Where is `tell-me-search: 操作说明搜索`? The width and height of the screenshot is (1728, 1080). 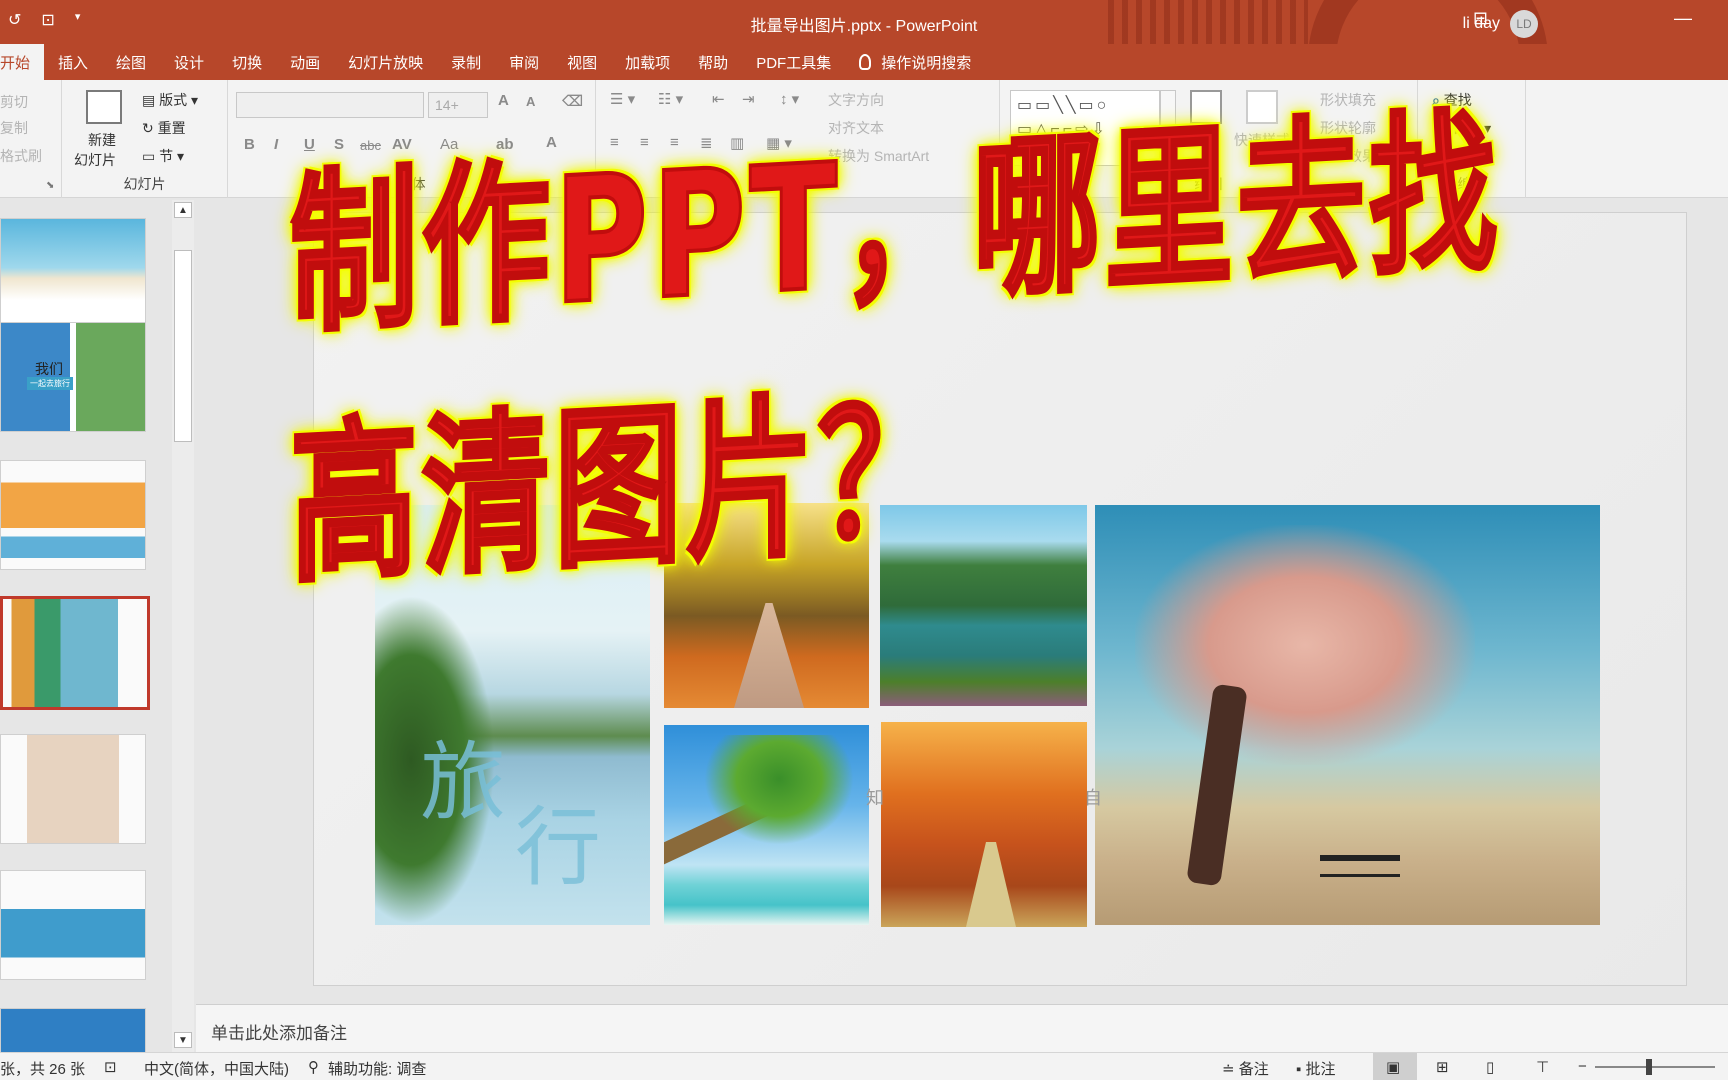 tell-me-search: 操作说明搜索 is located at coordinates (915, 62).